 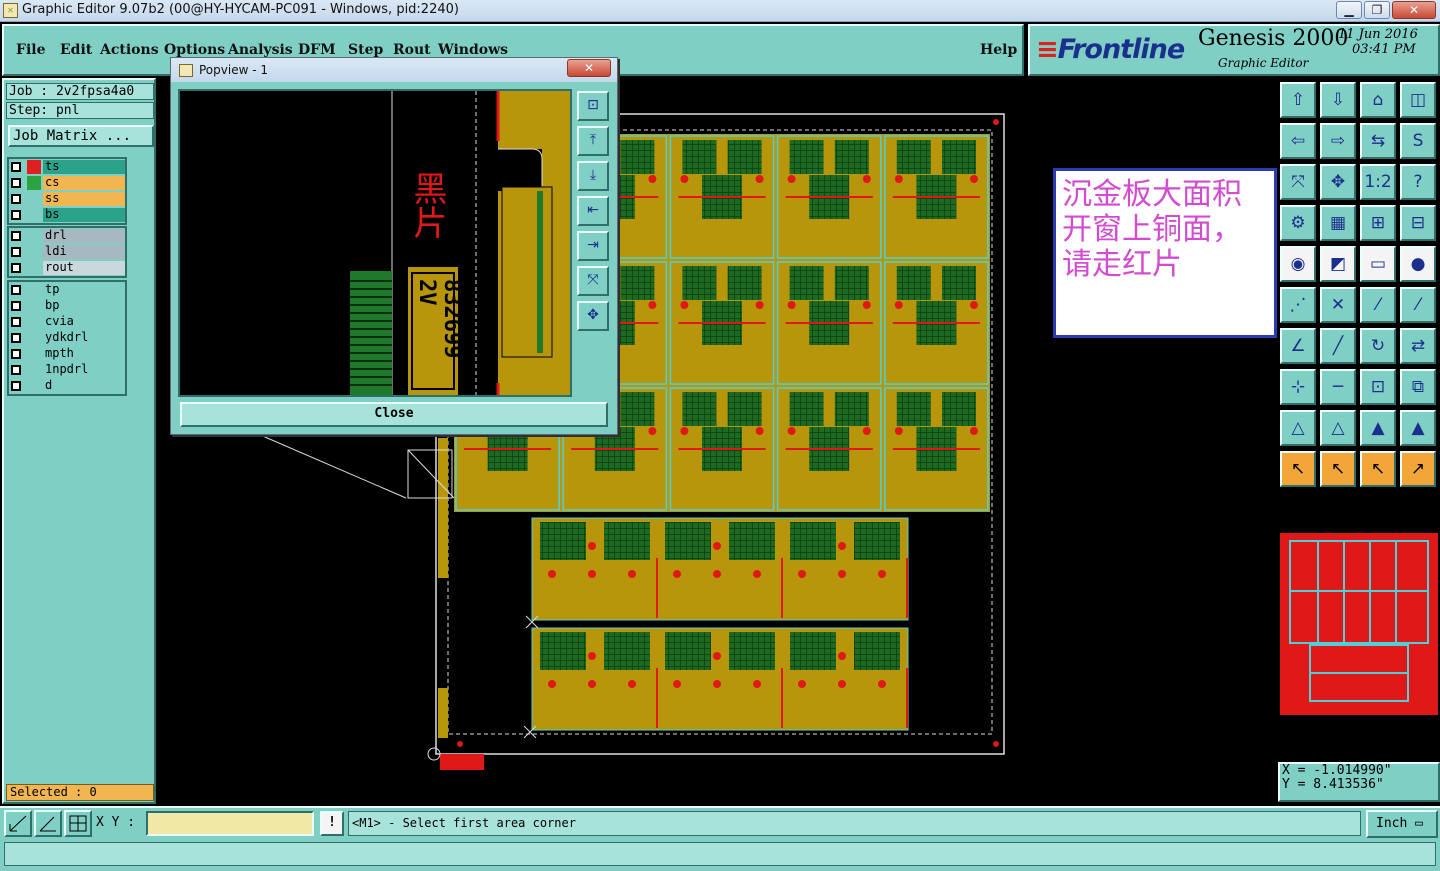 I want to click on xy-input, so click(x=230, y=823).